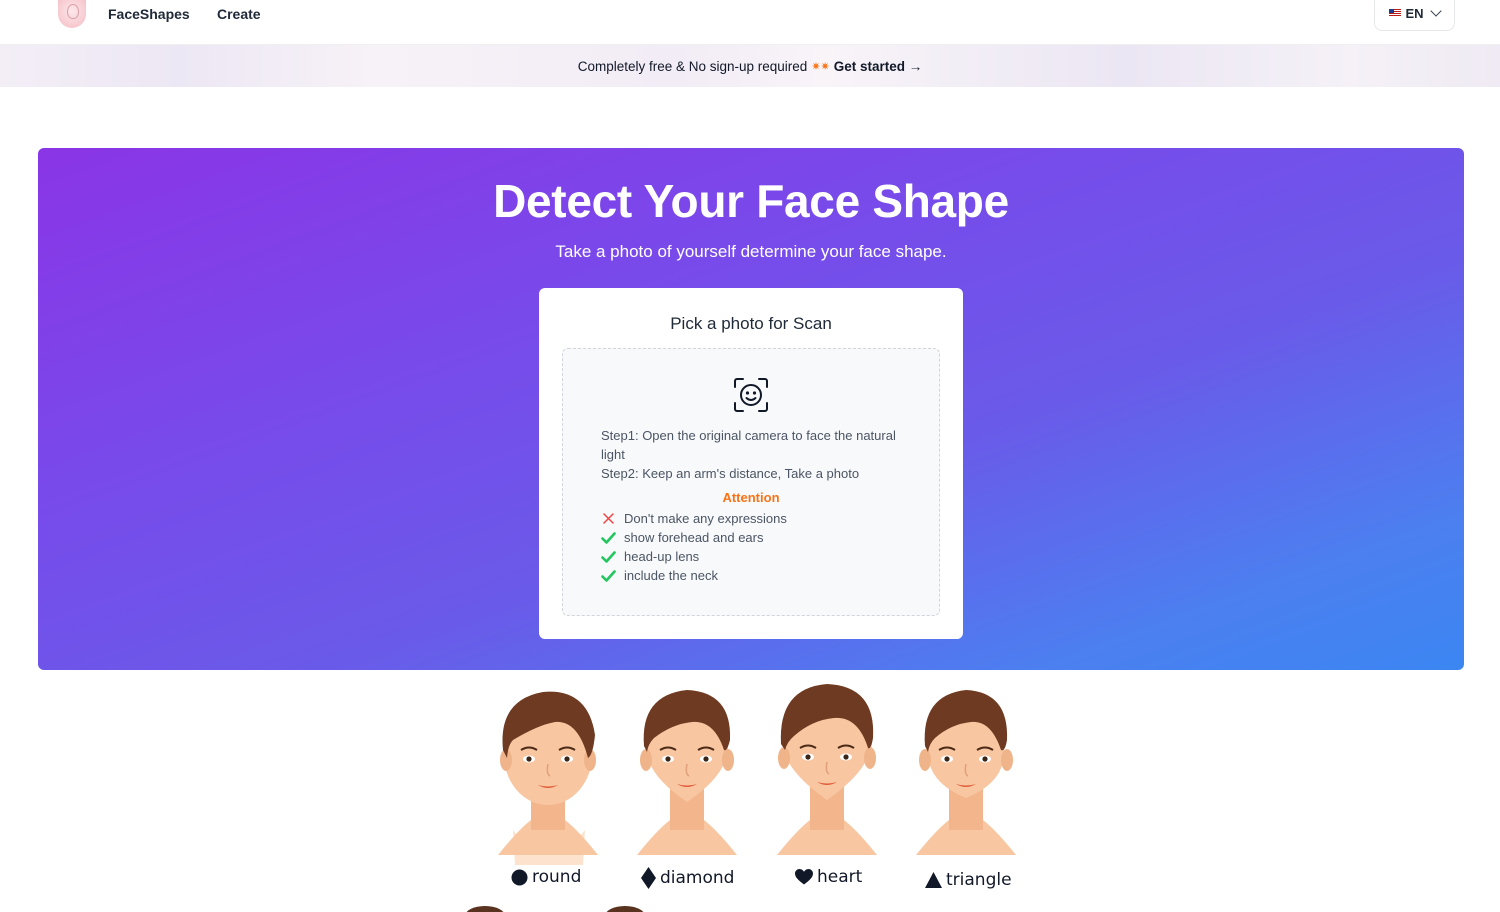 This screenshot has width=1500, height=912. I want to click on rule-item: show forehead and ears, so click(694, 537).